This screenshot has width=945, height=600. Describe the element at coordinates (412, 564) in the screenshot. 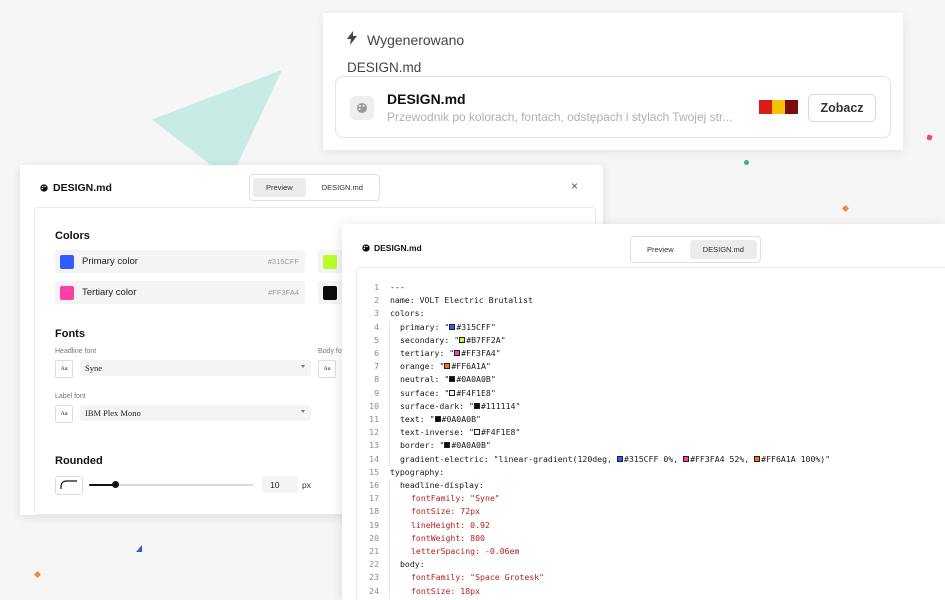

I see `code-token: body:` at that location.